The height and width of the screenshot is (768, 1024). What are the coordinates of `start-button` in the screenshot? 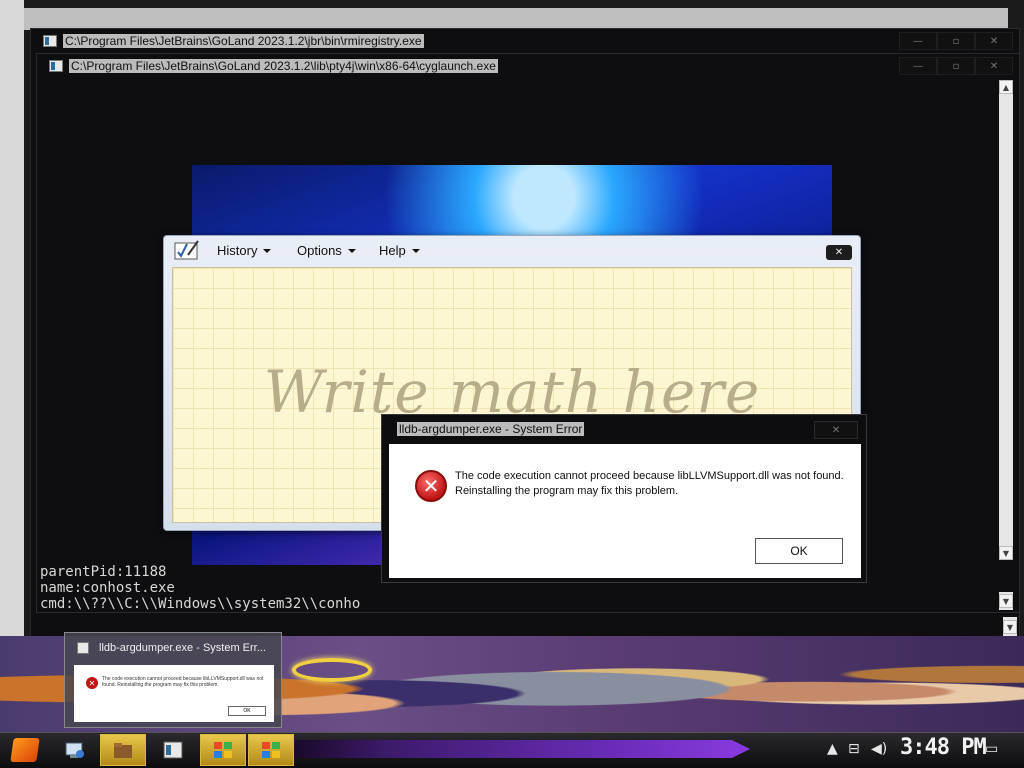 It's located at (25, 750).